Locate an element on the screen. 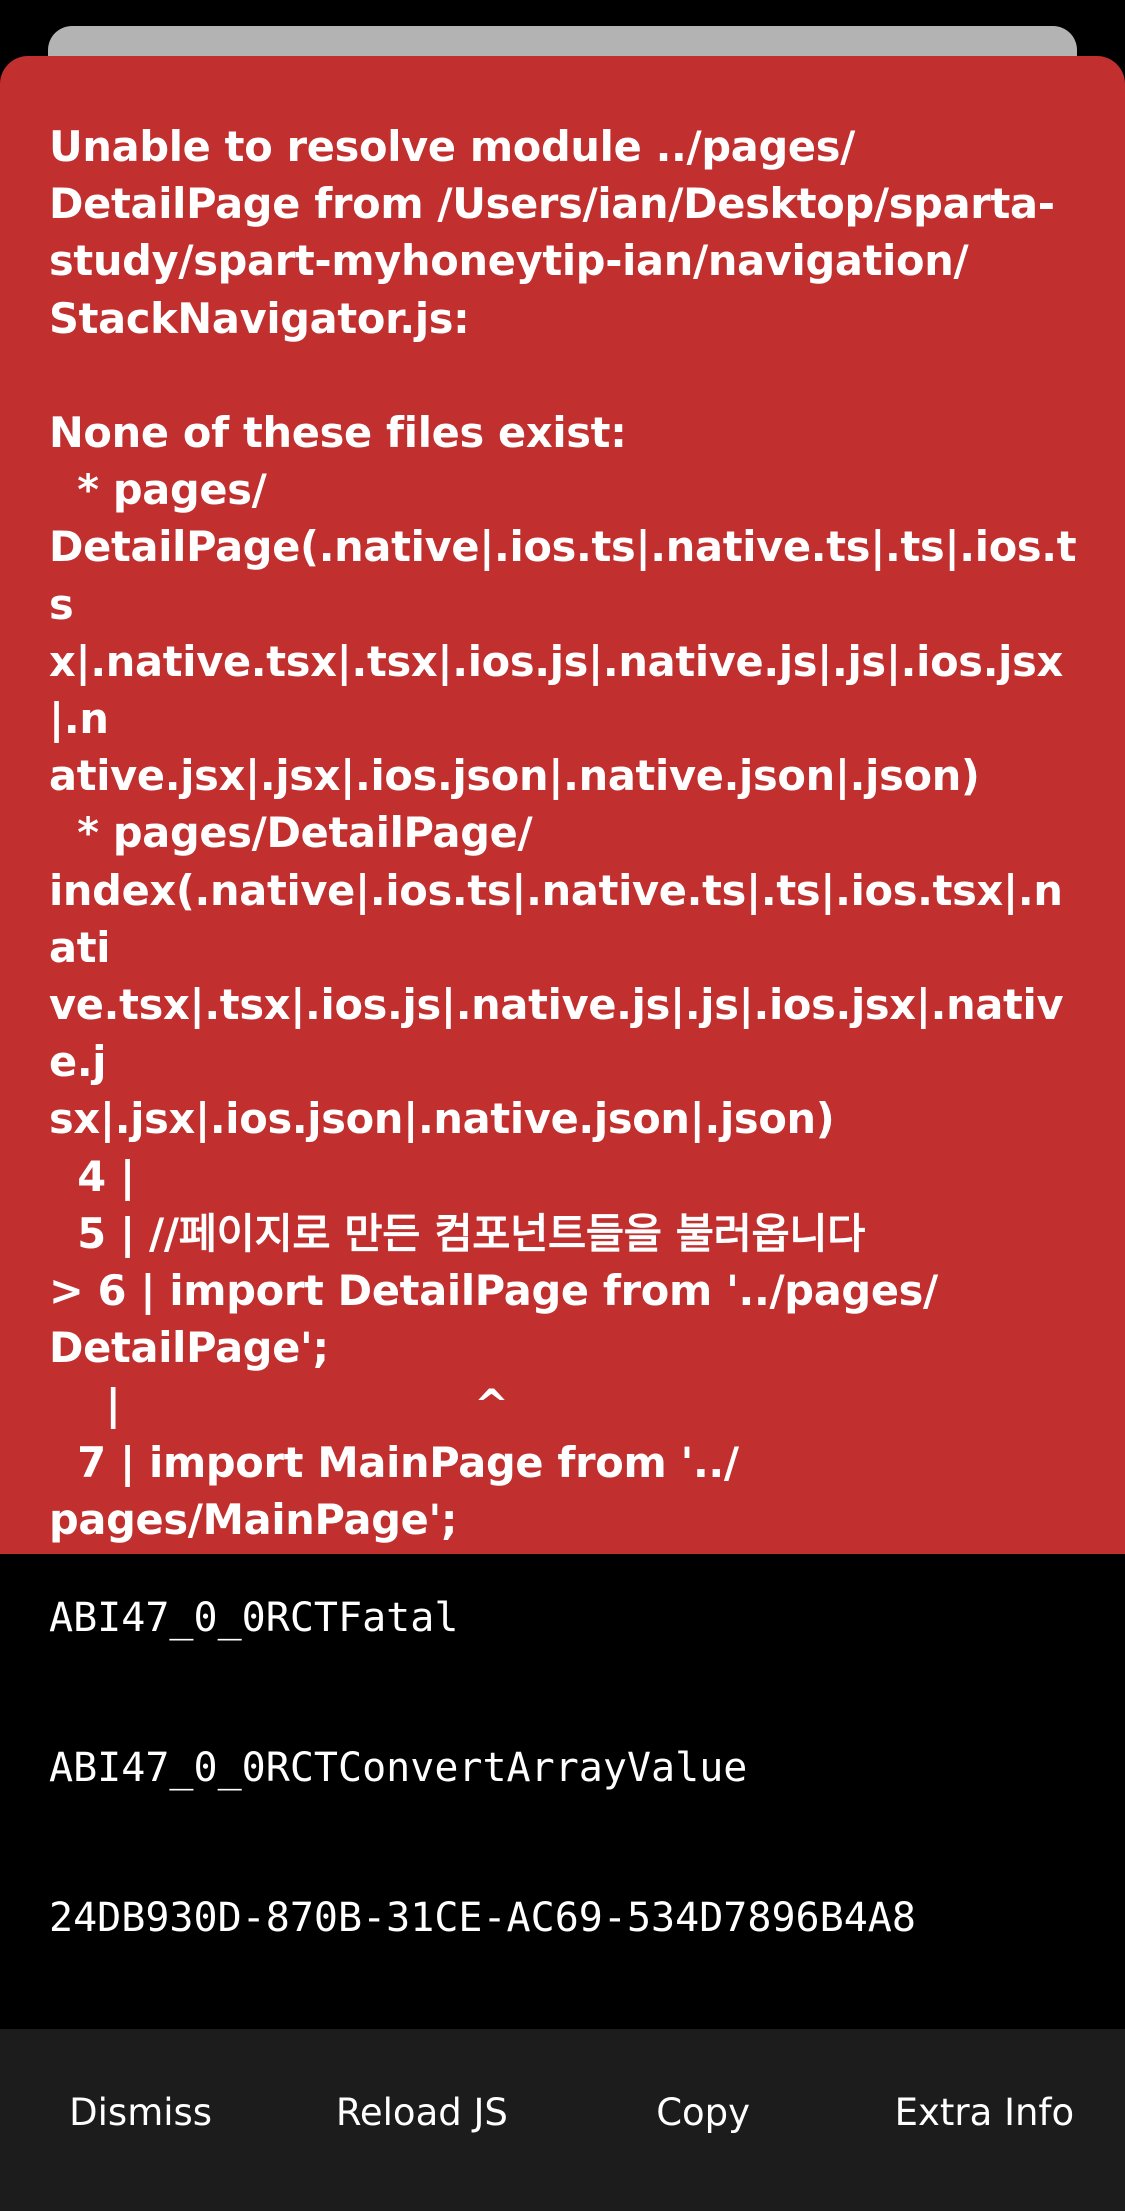  redbox-footer: Dismiss Reload JS Copy Extra Info is located at coordinates (562, 2120).